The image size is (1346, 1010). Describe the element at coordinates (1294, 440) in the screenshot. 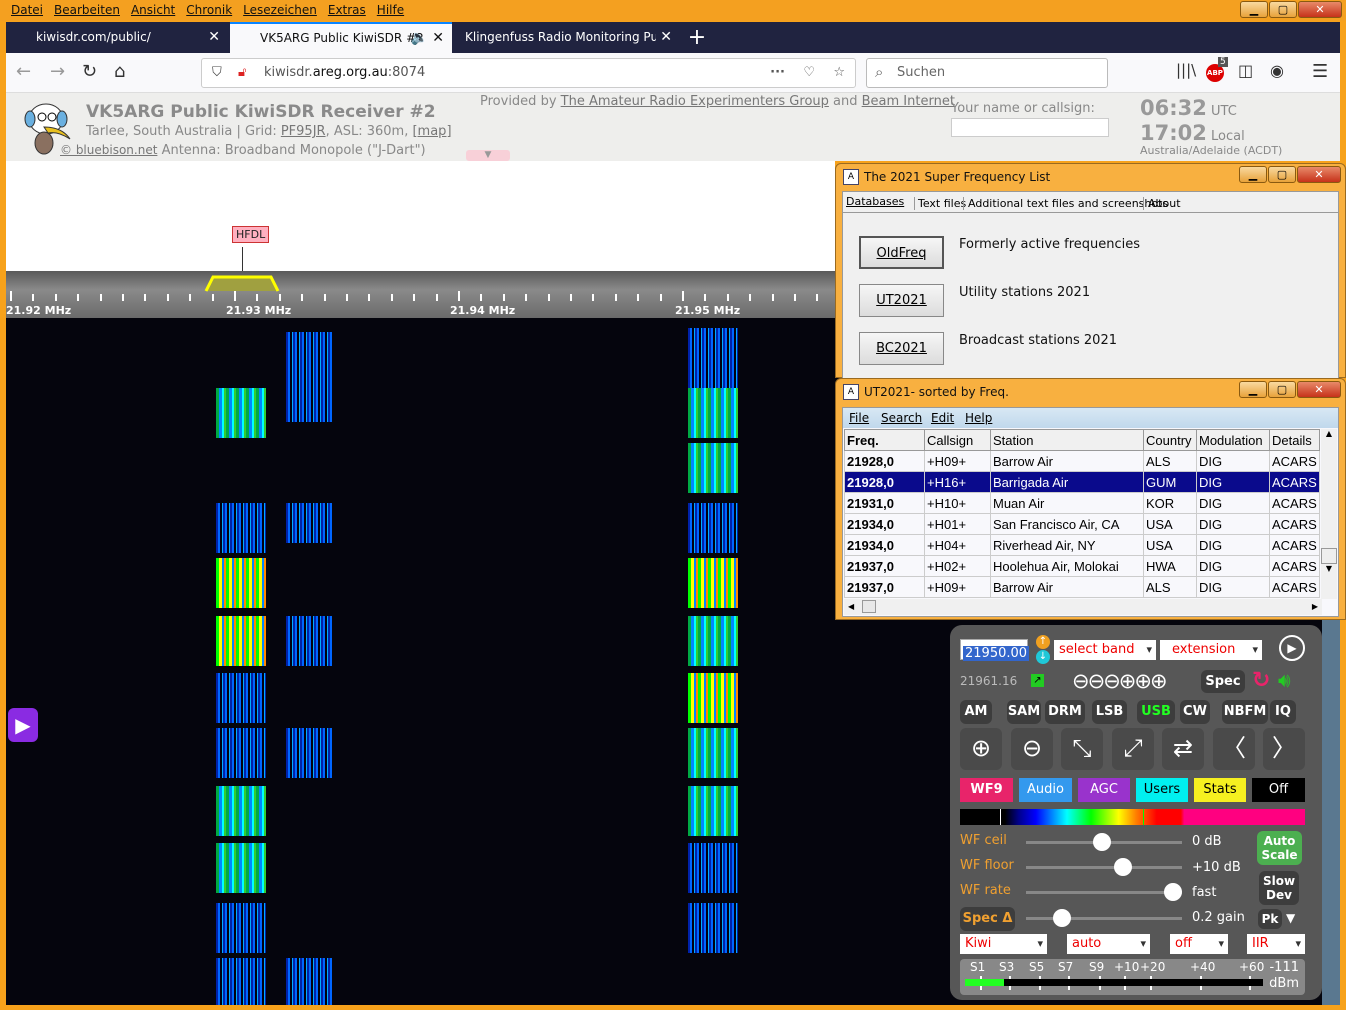

I see `column-header: Details` at that location.